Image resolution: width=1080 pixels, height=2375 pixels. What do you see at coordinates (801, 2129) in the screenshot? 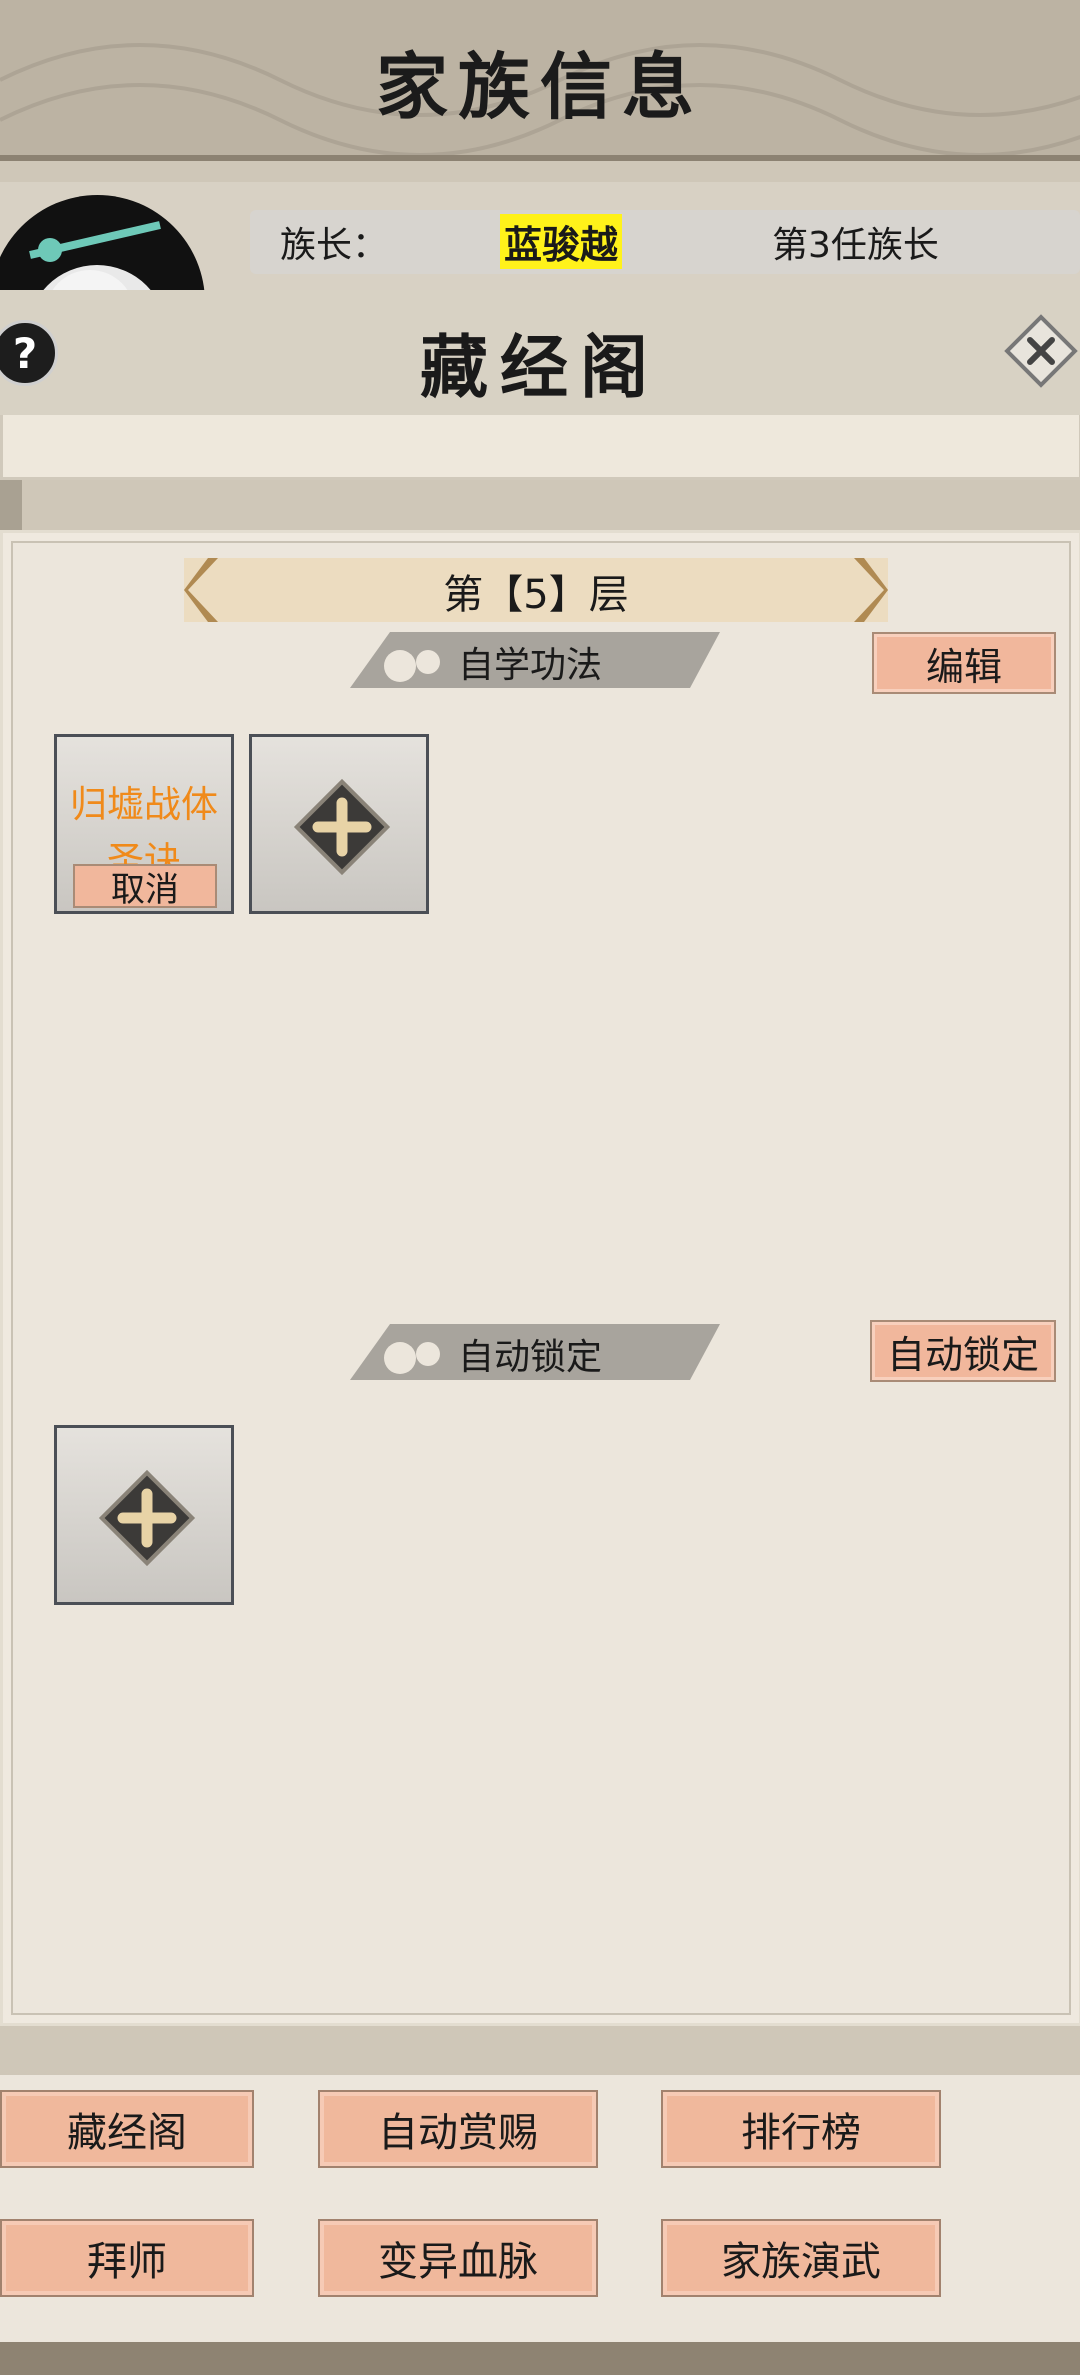
I see `ranking-button: 排行榜` at bounding box center [801, 2129].